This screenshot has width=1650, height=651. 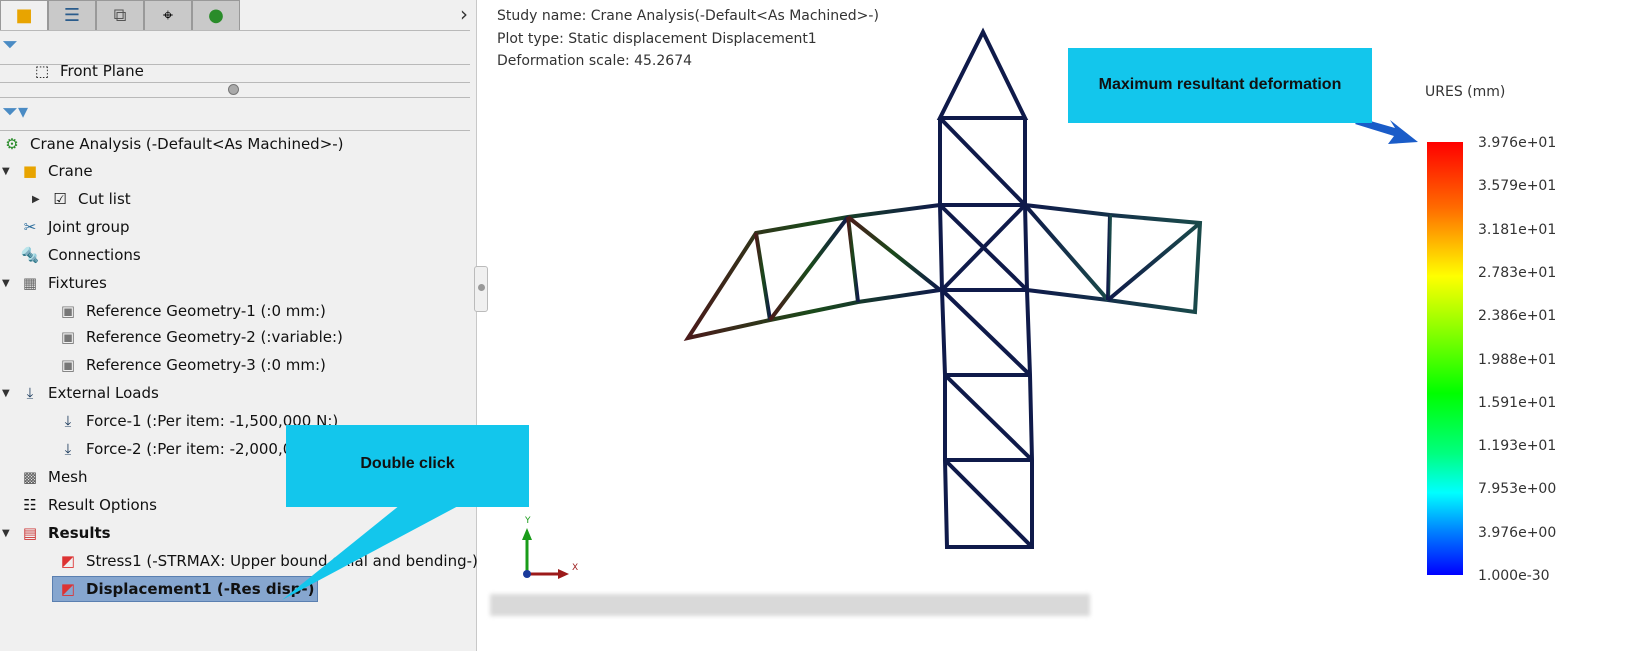 I want to click on legend-title: URES (mm), so click(x=1465, y=92).